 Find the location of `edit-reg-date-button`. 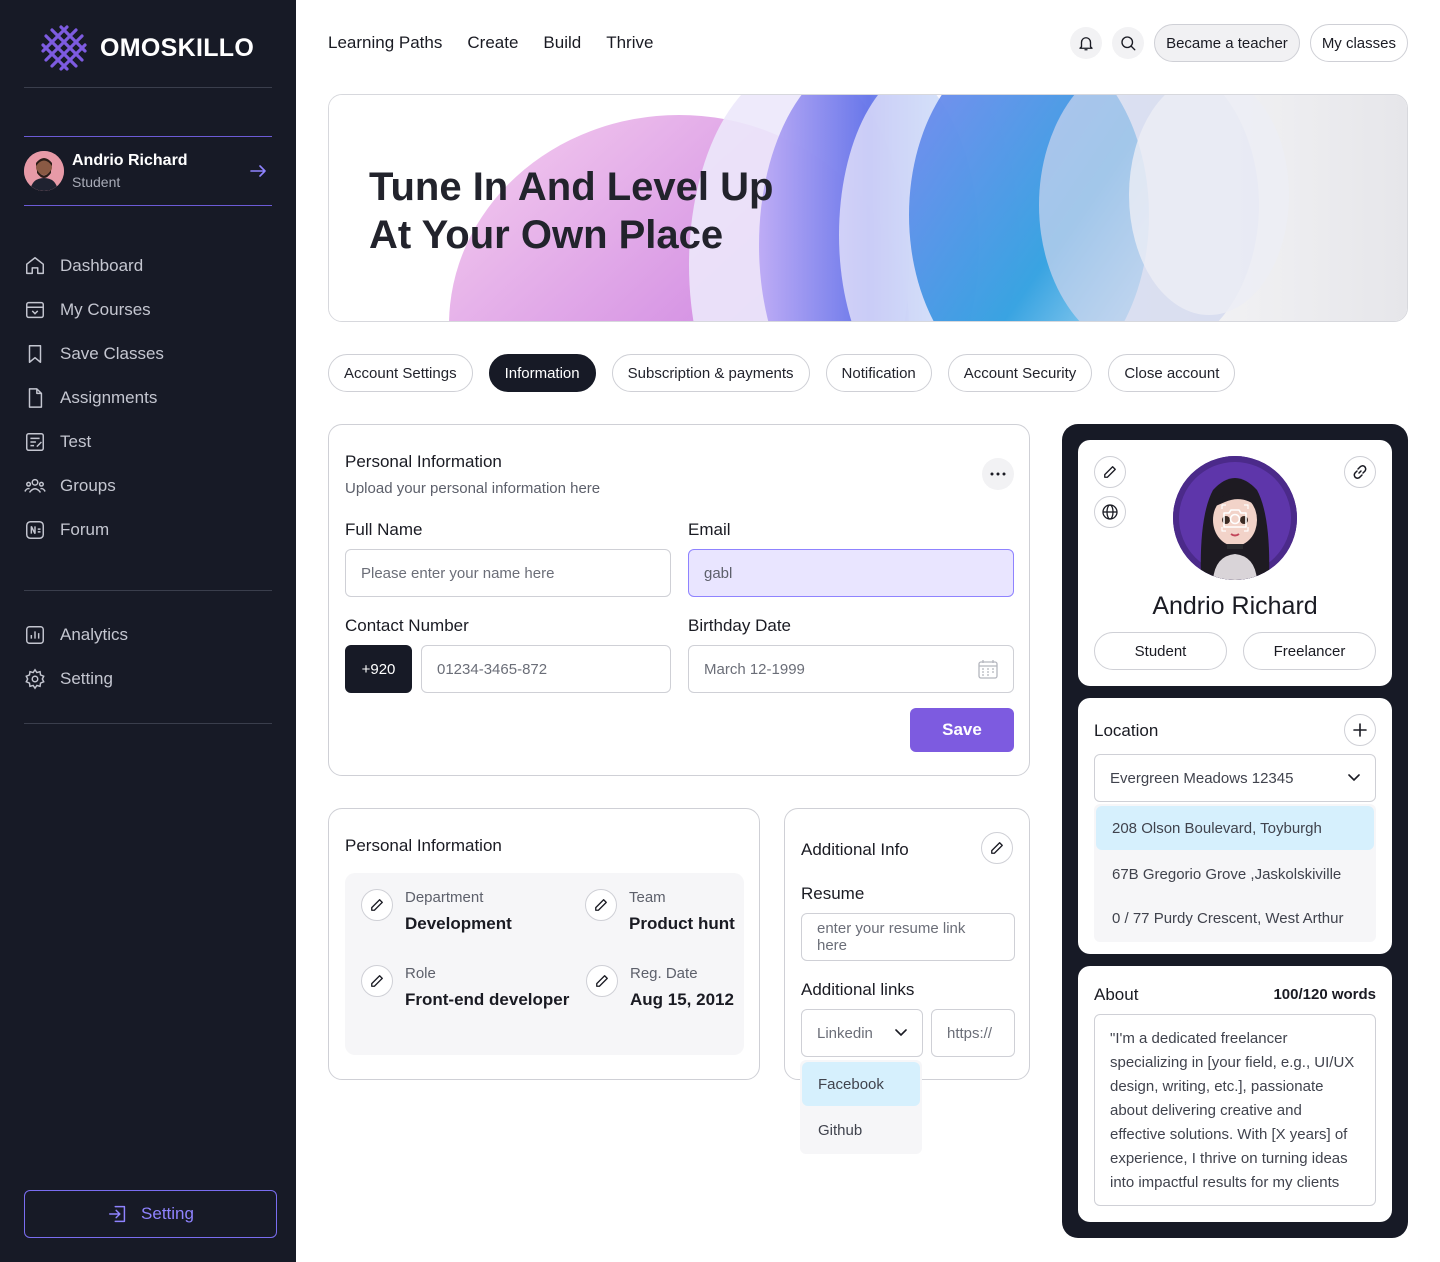

edit-reg-date-button is located at coordinates (602, 981).